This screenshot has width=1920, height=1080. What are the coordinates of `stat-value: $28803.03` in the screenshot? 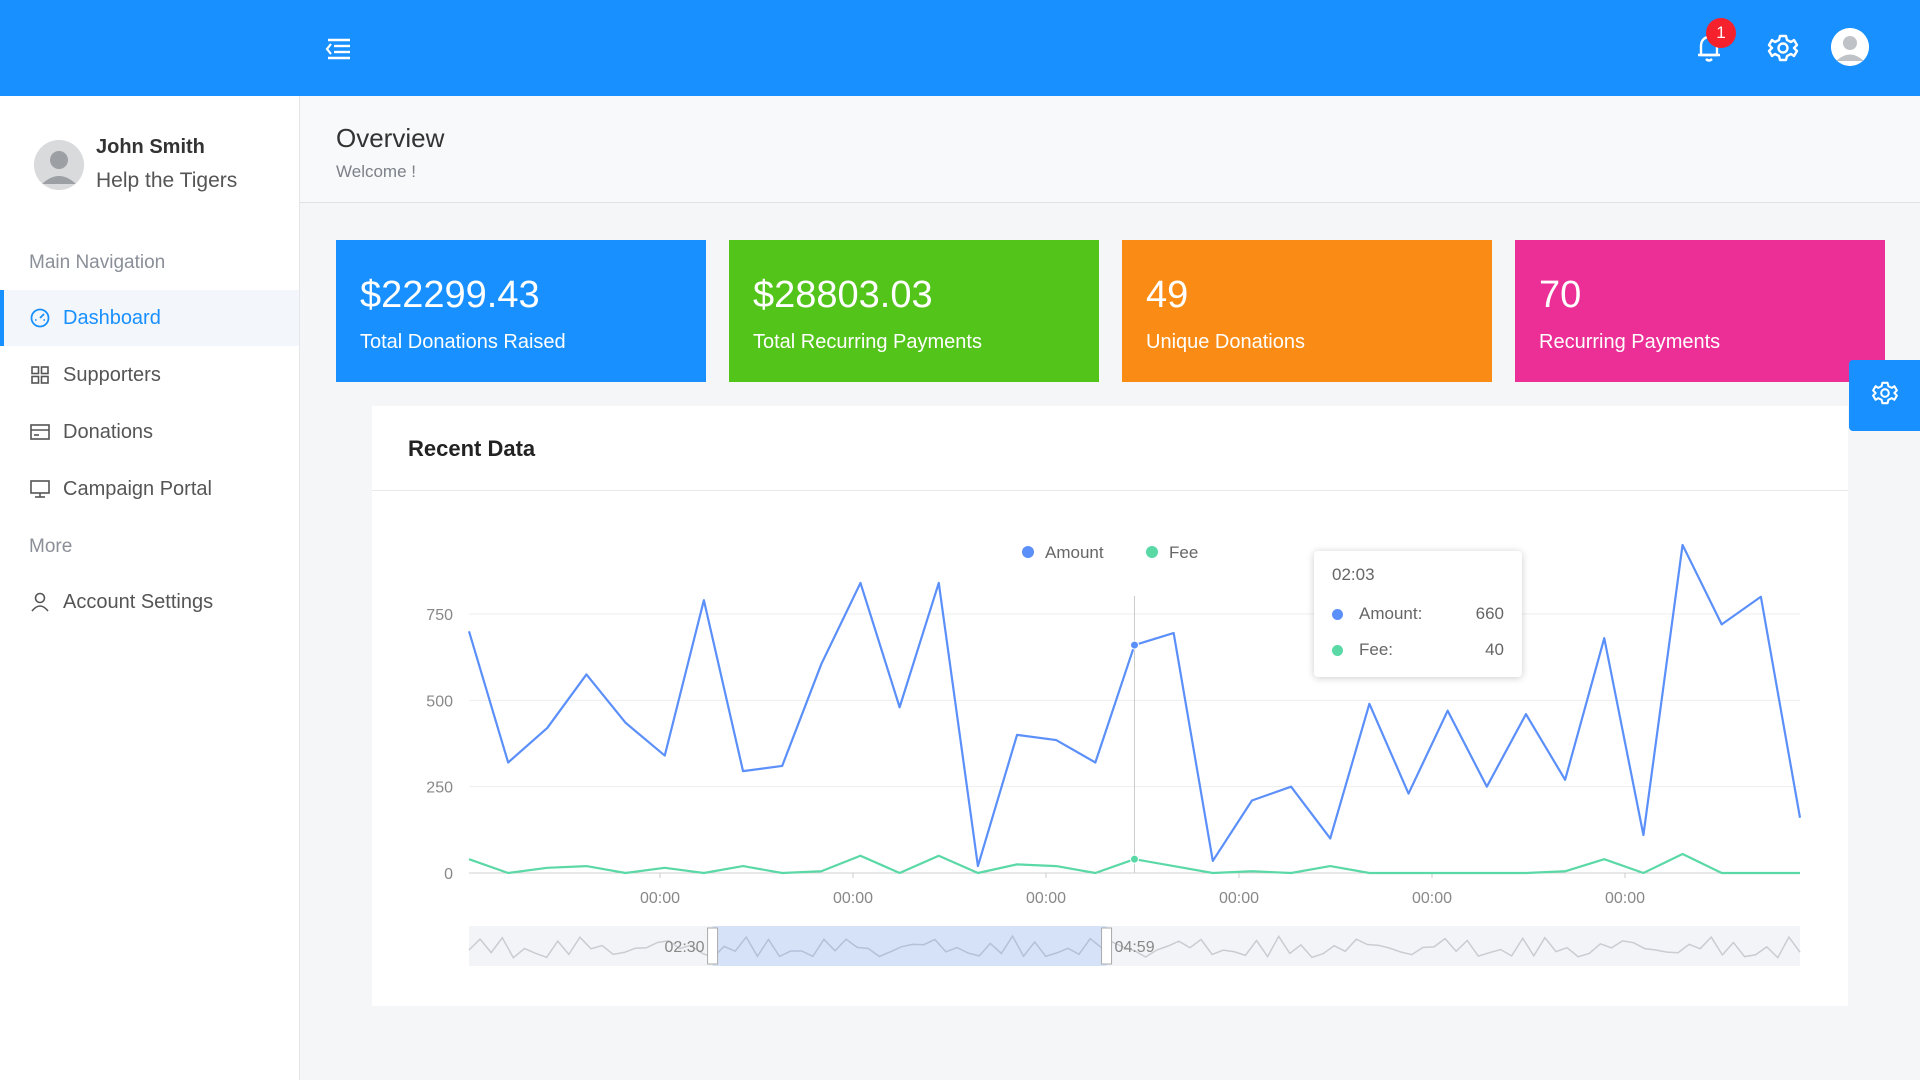 It's located at (843, 295).